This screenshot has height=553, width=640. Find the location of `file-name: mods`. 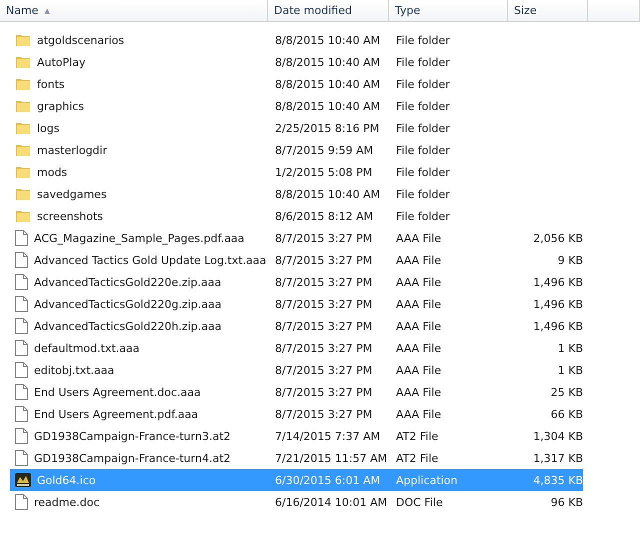

file-name: mods is located at coordinates (52, 172).